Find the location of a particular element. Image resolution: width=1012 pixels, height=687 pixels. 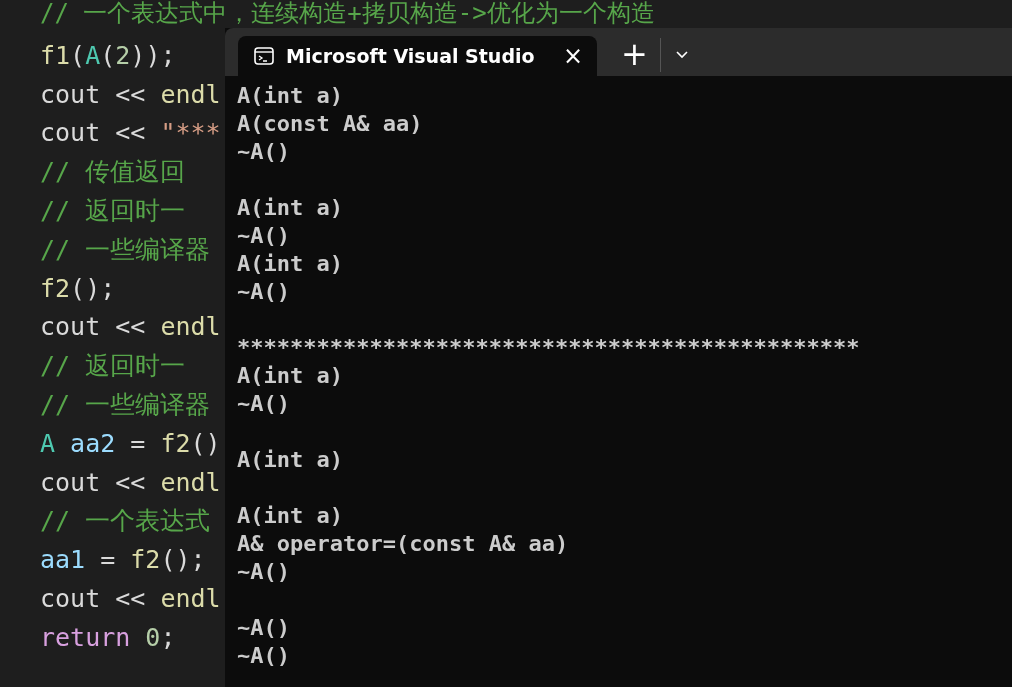

code-line: return 0; is located at coordinates (108, 637).